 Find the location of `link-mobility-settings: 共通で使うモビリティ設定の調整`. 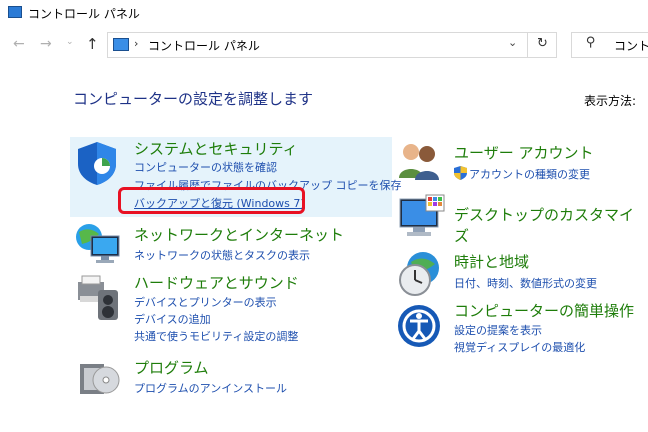

link-mobility-settings: 共通で使うモビリティ設定の調整 is located at coordinates (216, 336).